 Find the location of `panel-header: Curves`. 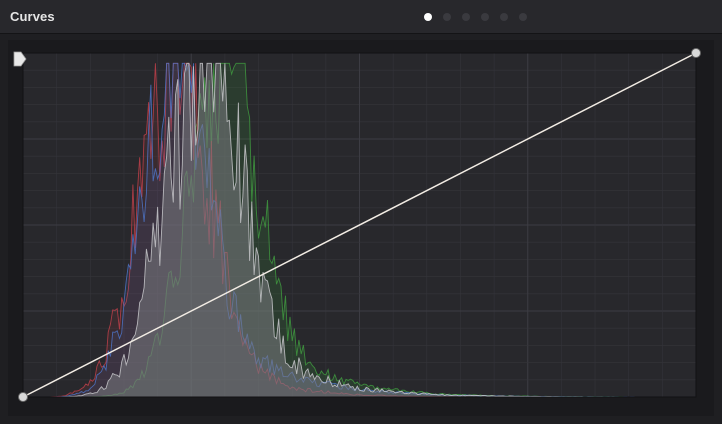

panel-header: Curves is located at coordinates (361, 17).